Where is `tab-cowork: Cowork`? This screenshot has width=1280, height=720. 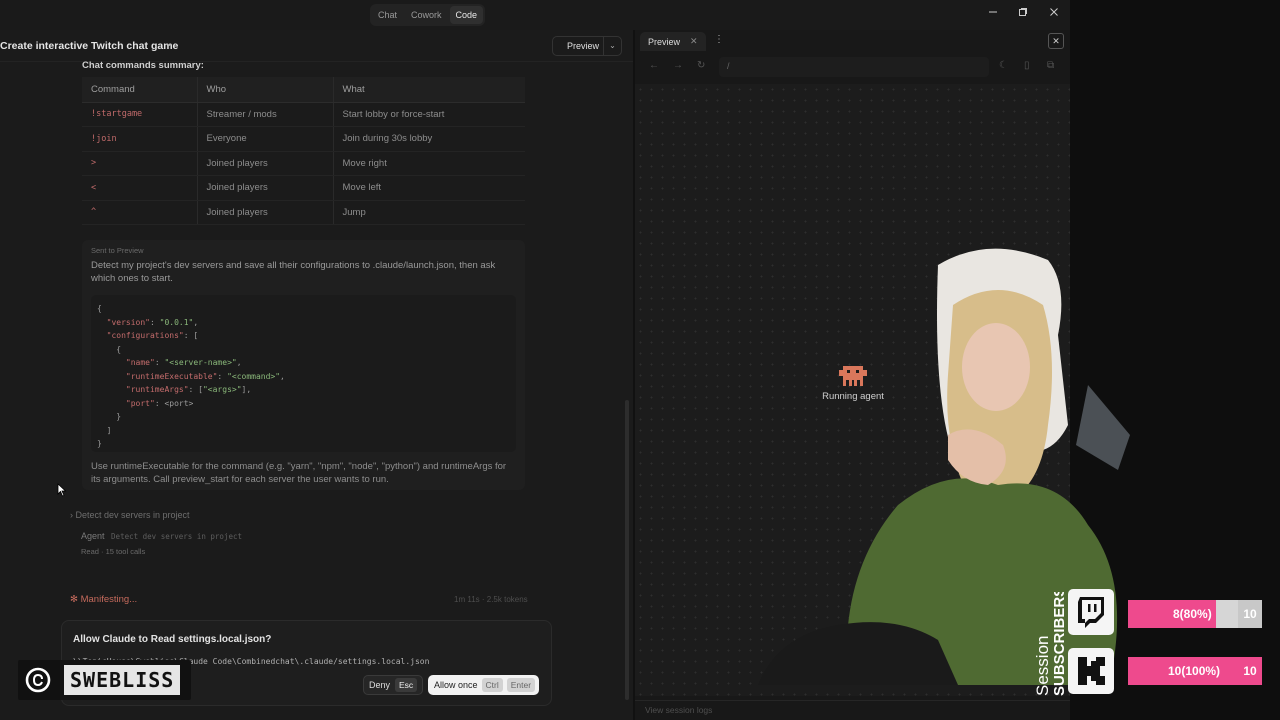 tab-cowork: Cowork is located at coordinates (426, 15).